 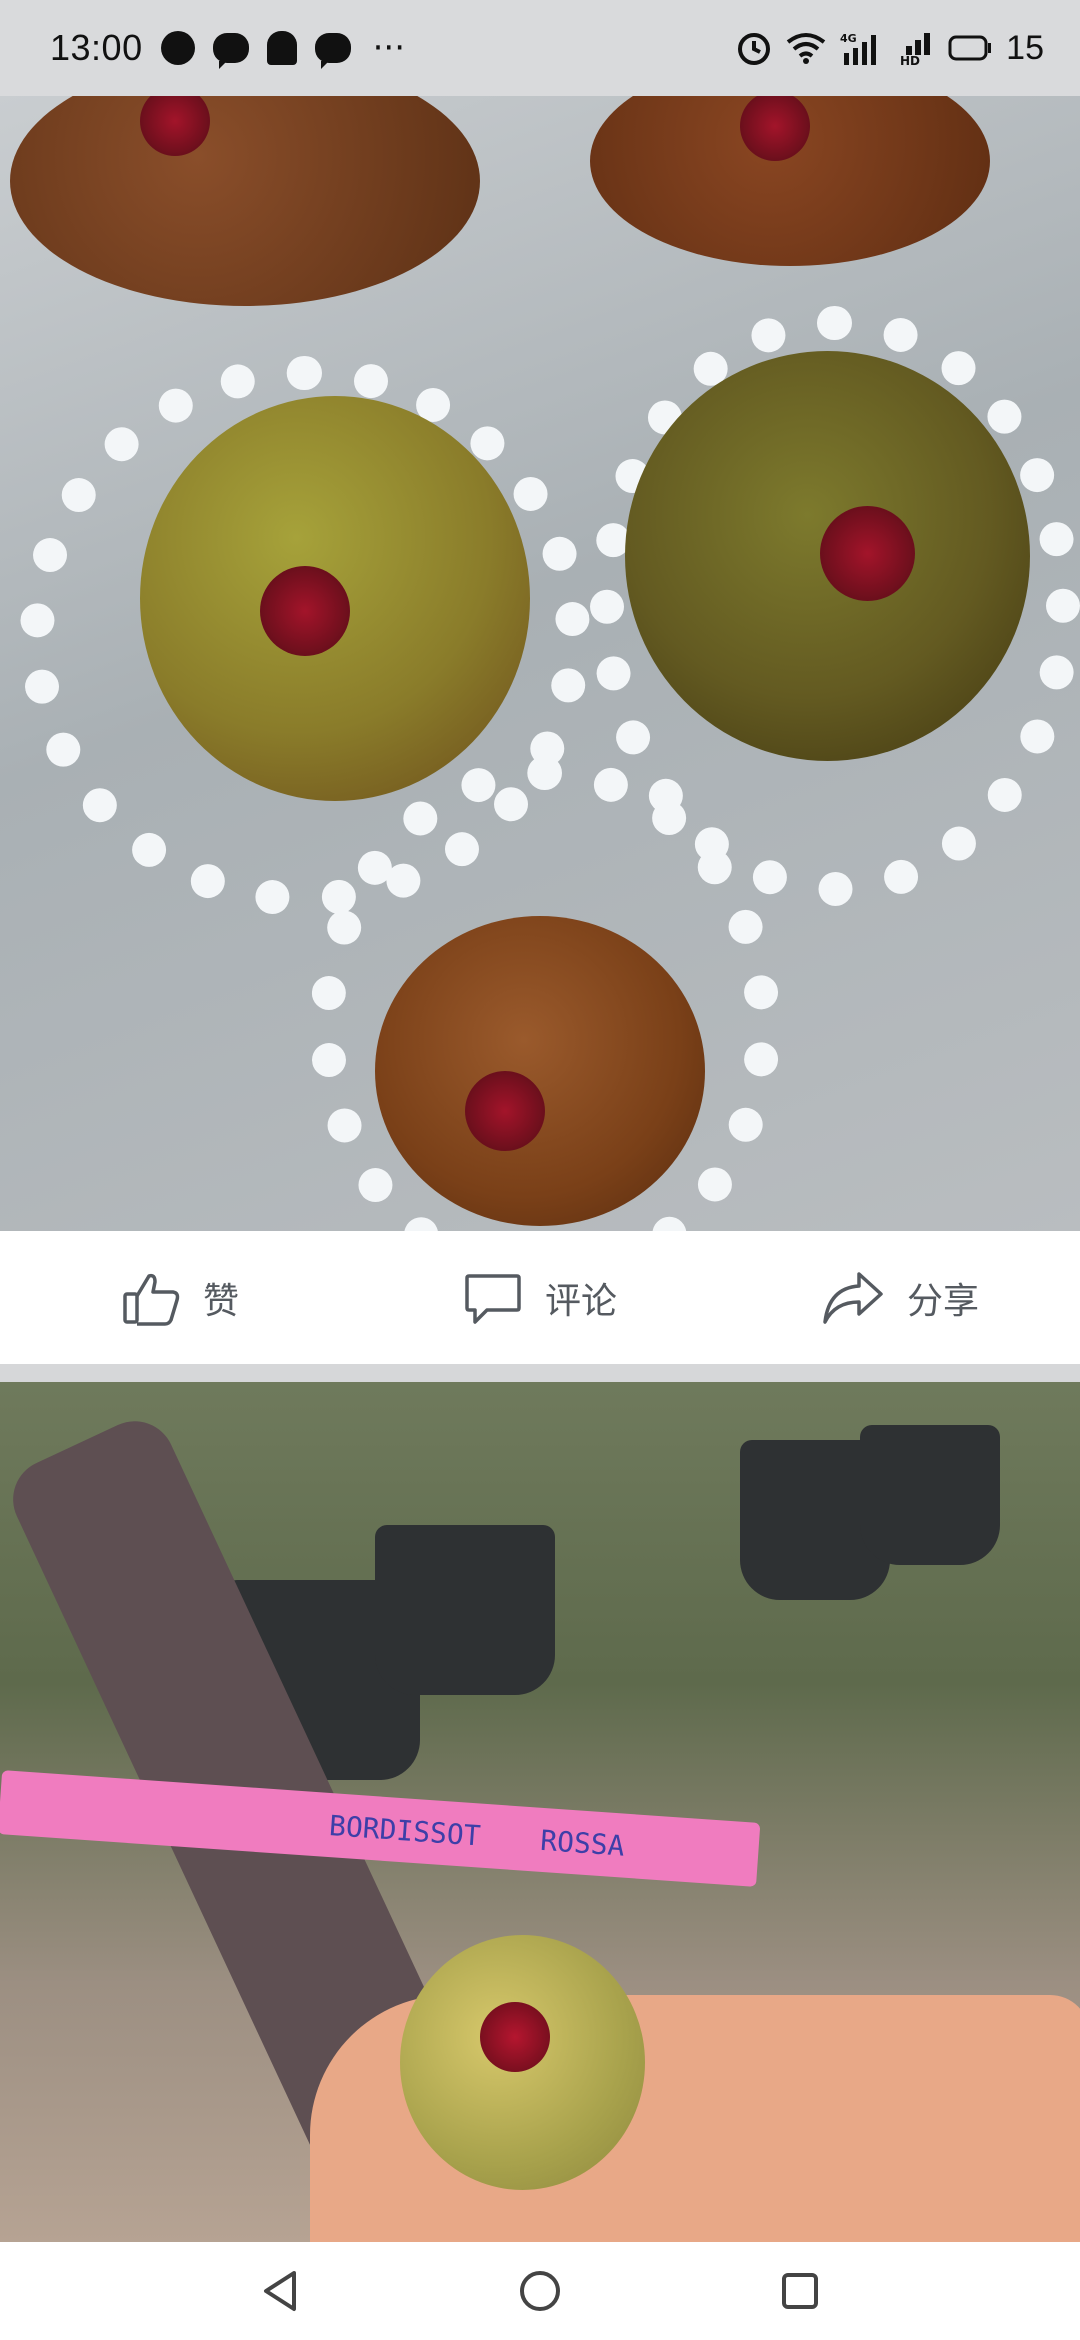 What do you see at coordinates (177, 48) in the screenshot?
I see `chat-icon` at bounding box center [177, 48].